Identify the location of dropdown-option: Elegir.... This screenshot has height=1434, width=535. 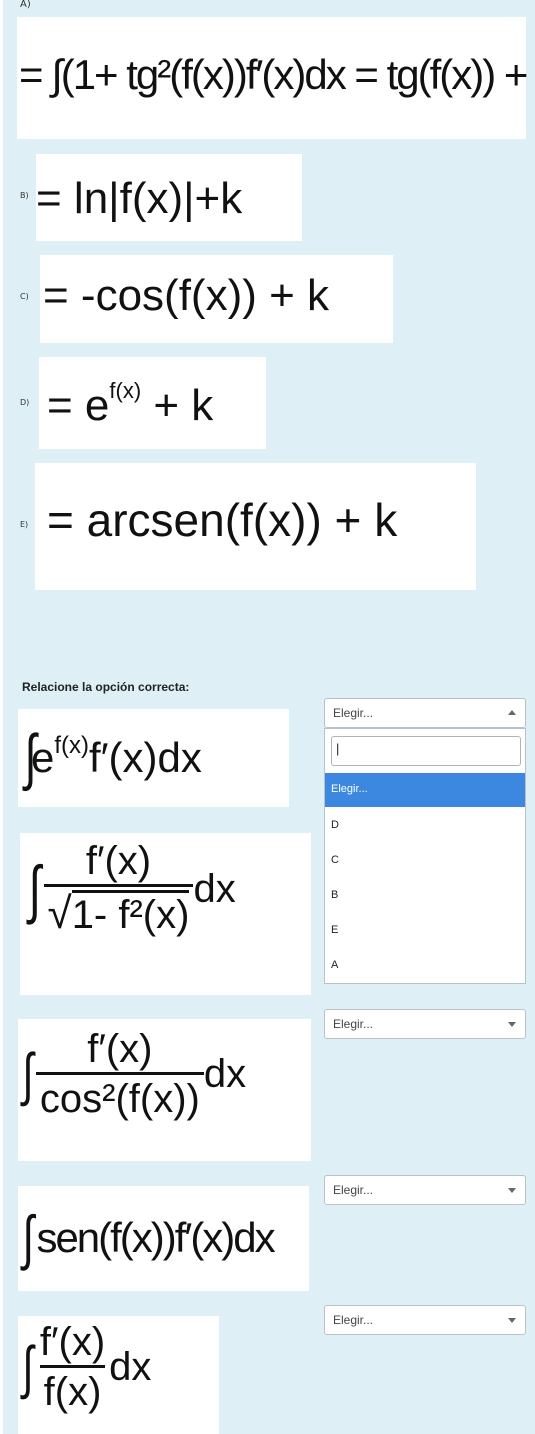
(425, 790).